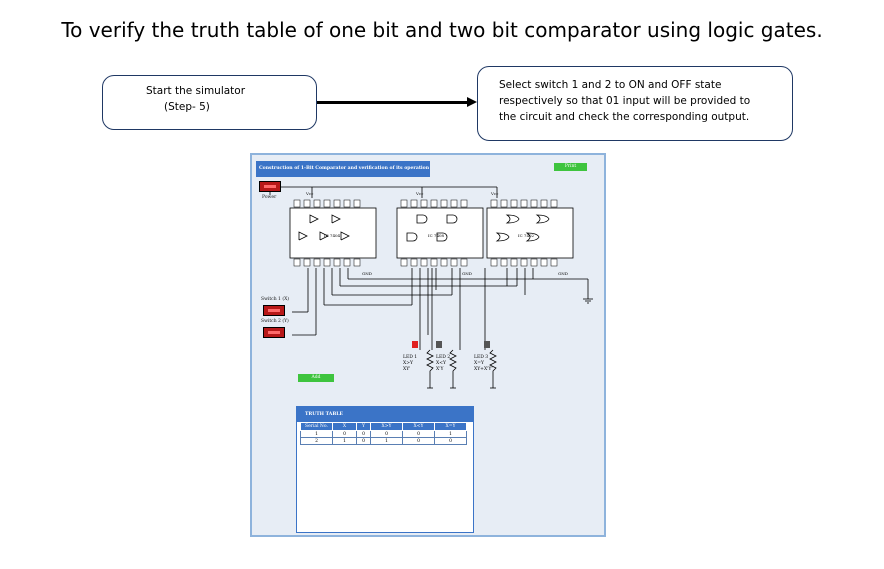 The width and height of the screenshot is (884, 569). I want to click on table-cell: 2, so click(316, 441).